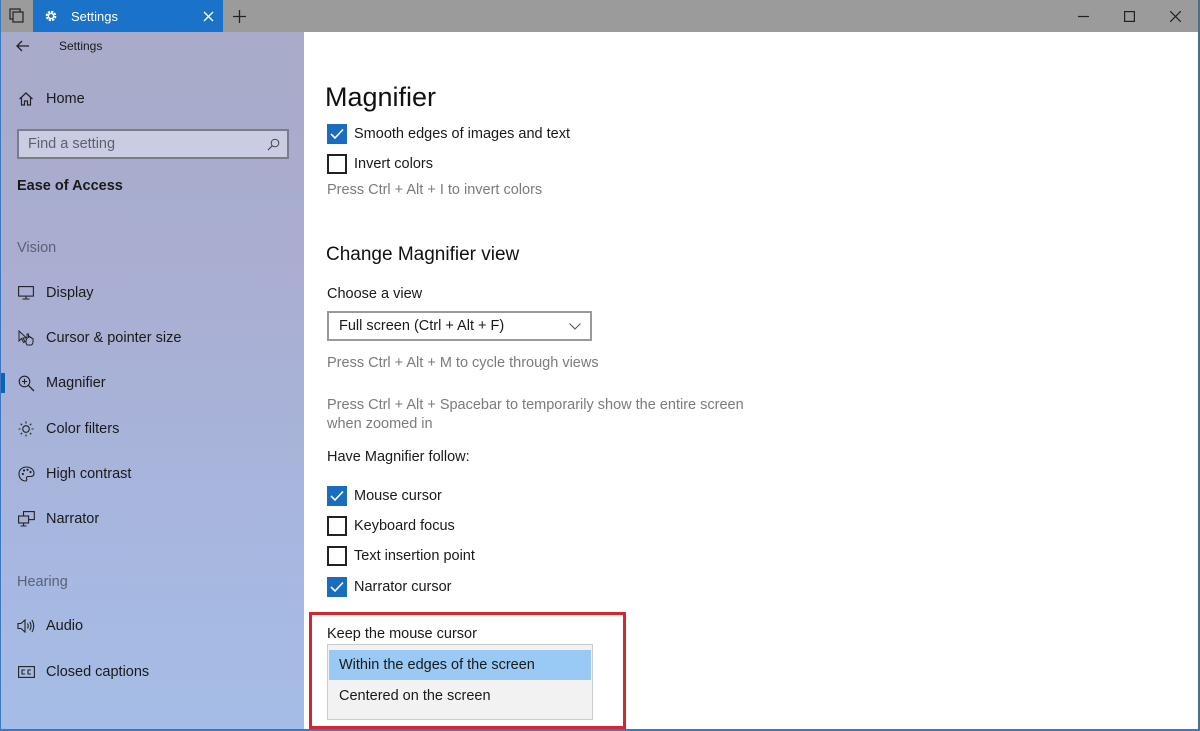 This screenshot has width=1200, height=731. Describe the element at coordinates (98, 672) in the screenshot. I see `sidebar-item-label: Closed captions` at that location.